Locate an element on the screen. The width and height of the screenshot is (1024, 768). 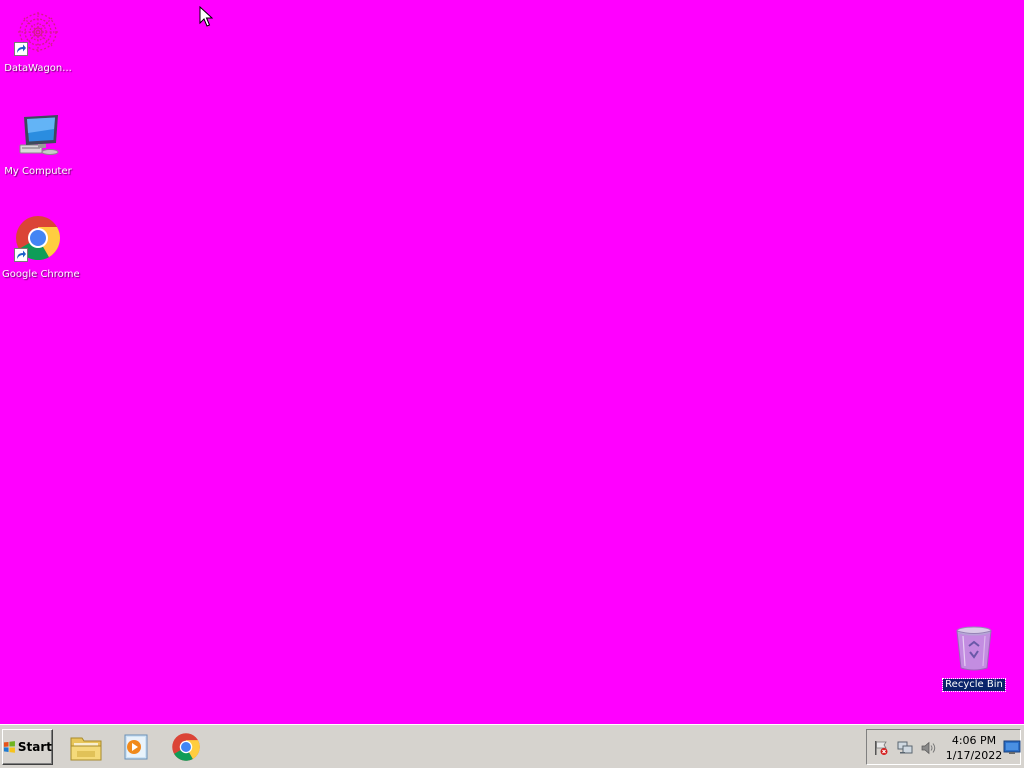
desktop-icon-my-computer: My Computer is located at coordinates (38, 144).